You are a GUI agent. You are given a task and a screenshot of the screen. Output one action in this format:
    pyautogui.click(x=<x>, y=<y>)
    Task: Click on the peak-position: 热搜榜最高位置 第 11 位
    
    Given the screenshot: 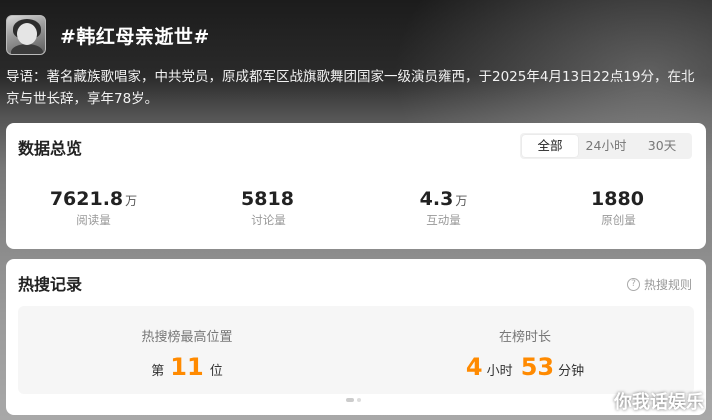 What is the action you would take?
    pyautogui.click(x=187, y=350)
    